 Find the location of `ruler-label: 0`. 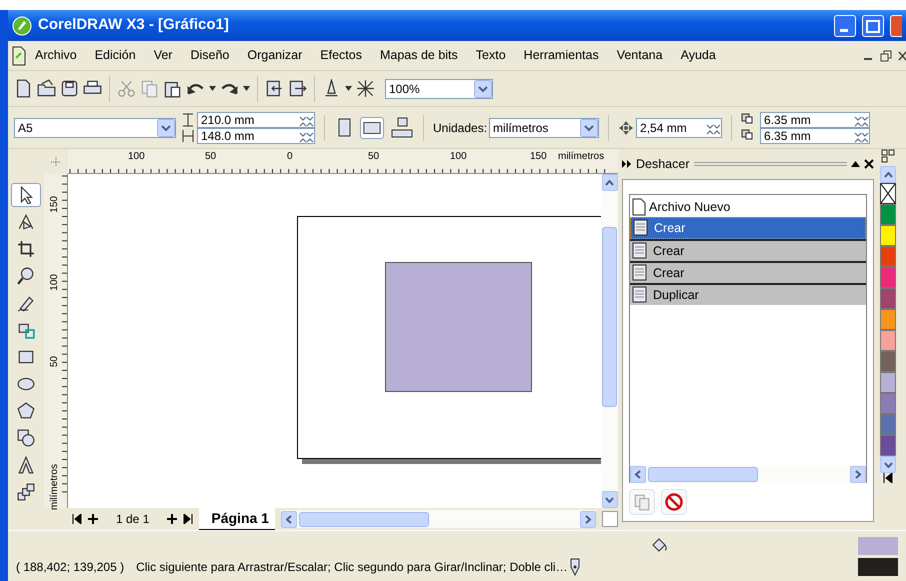

ruler-label: 0 is located at coordinates (290, 157).